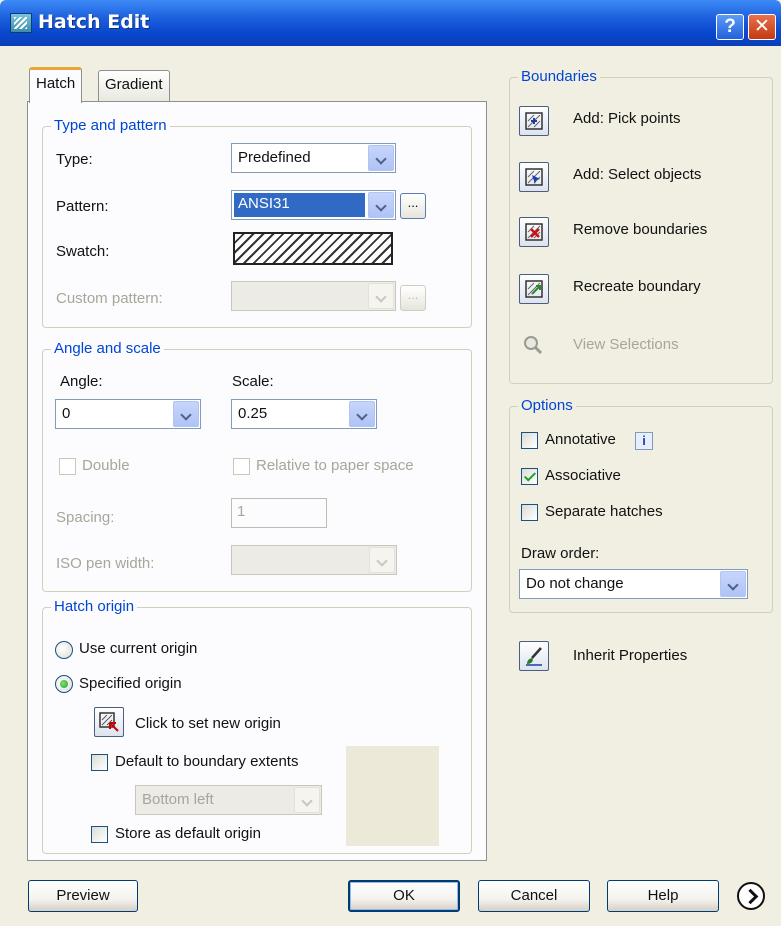  I want to click on annotative-checkbox, so click(529, 440).